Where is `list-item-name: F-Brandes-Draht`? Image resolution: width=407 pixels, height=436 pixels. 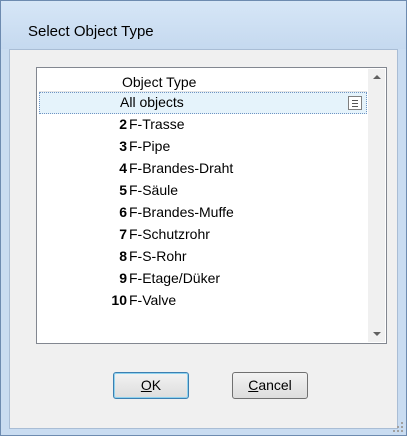
list-item-name: F-Brandes-Draht is located at coordinates (181, 168).